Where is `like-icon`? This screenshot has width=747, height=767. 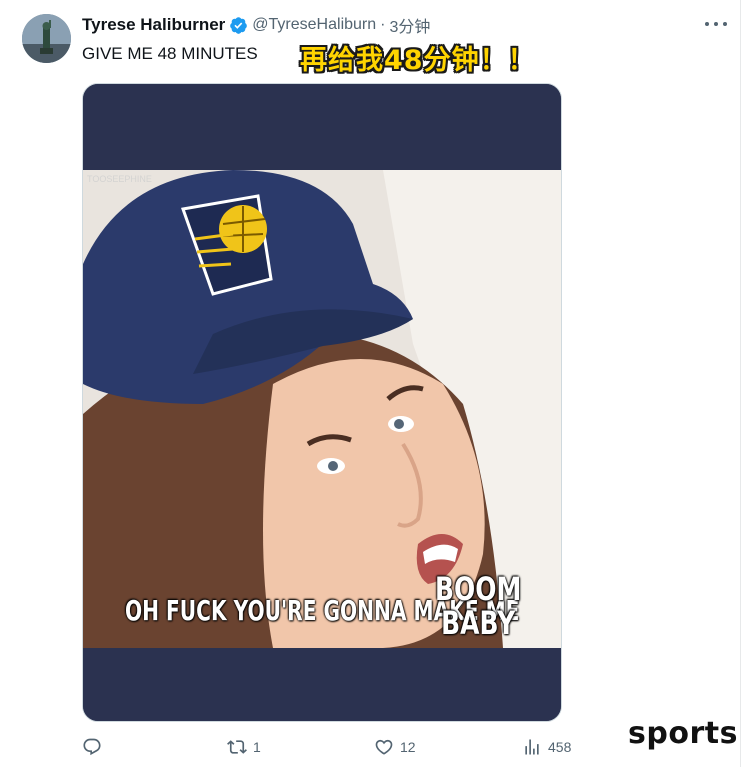 like-icon is located at coordinates (384, 747).